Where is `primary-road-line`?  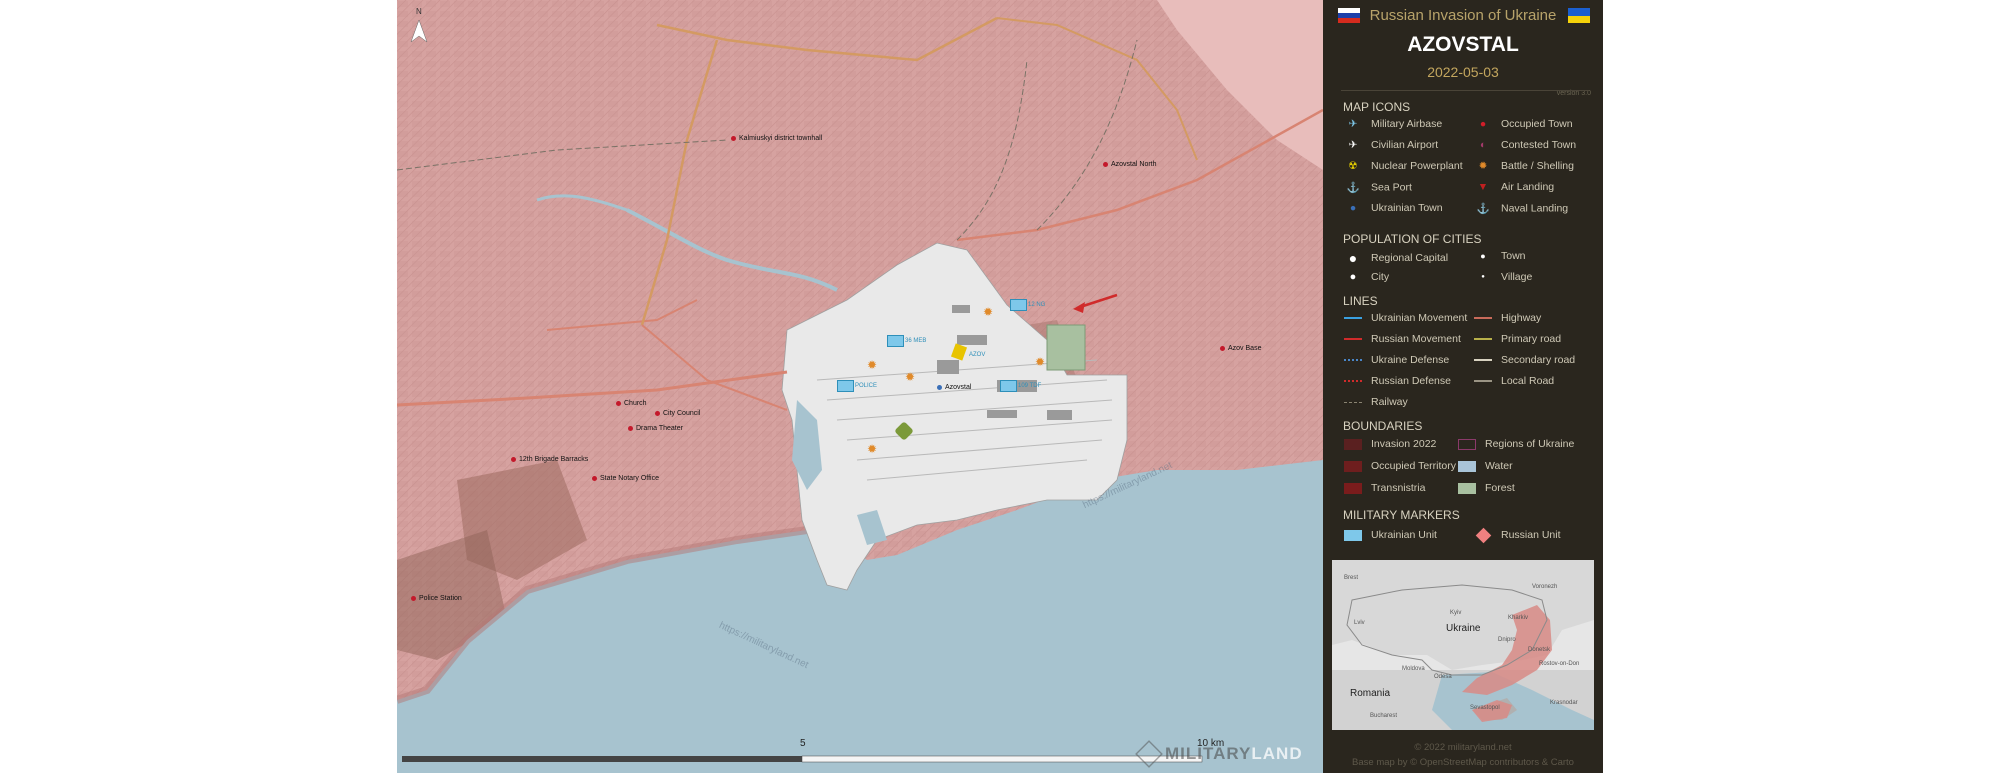 primary-road-line is located at coordinates (1483, 339).